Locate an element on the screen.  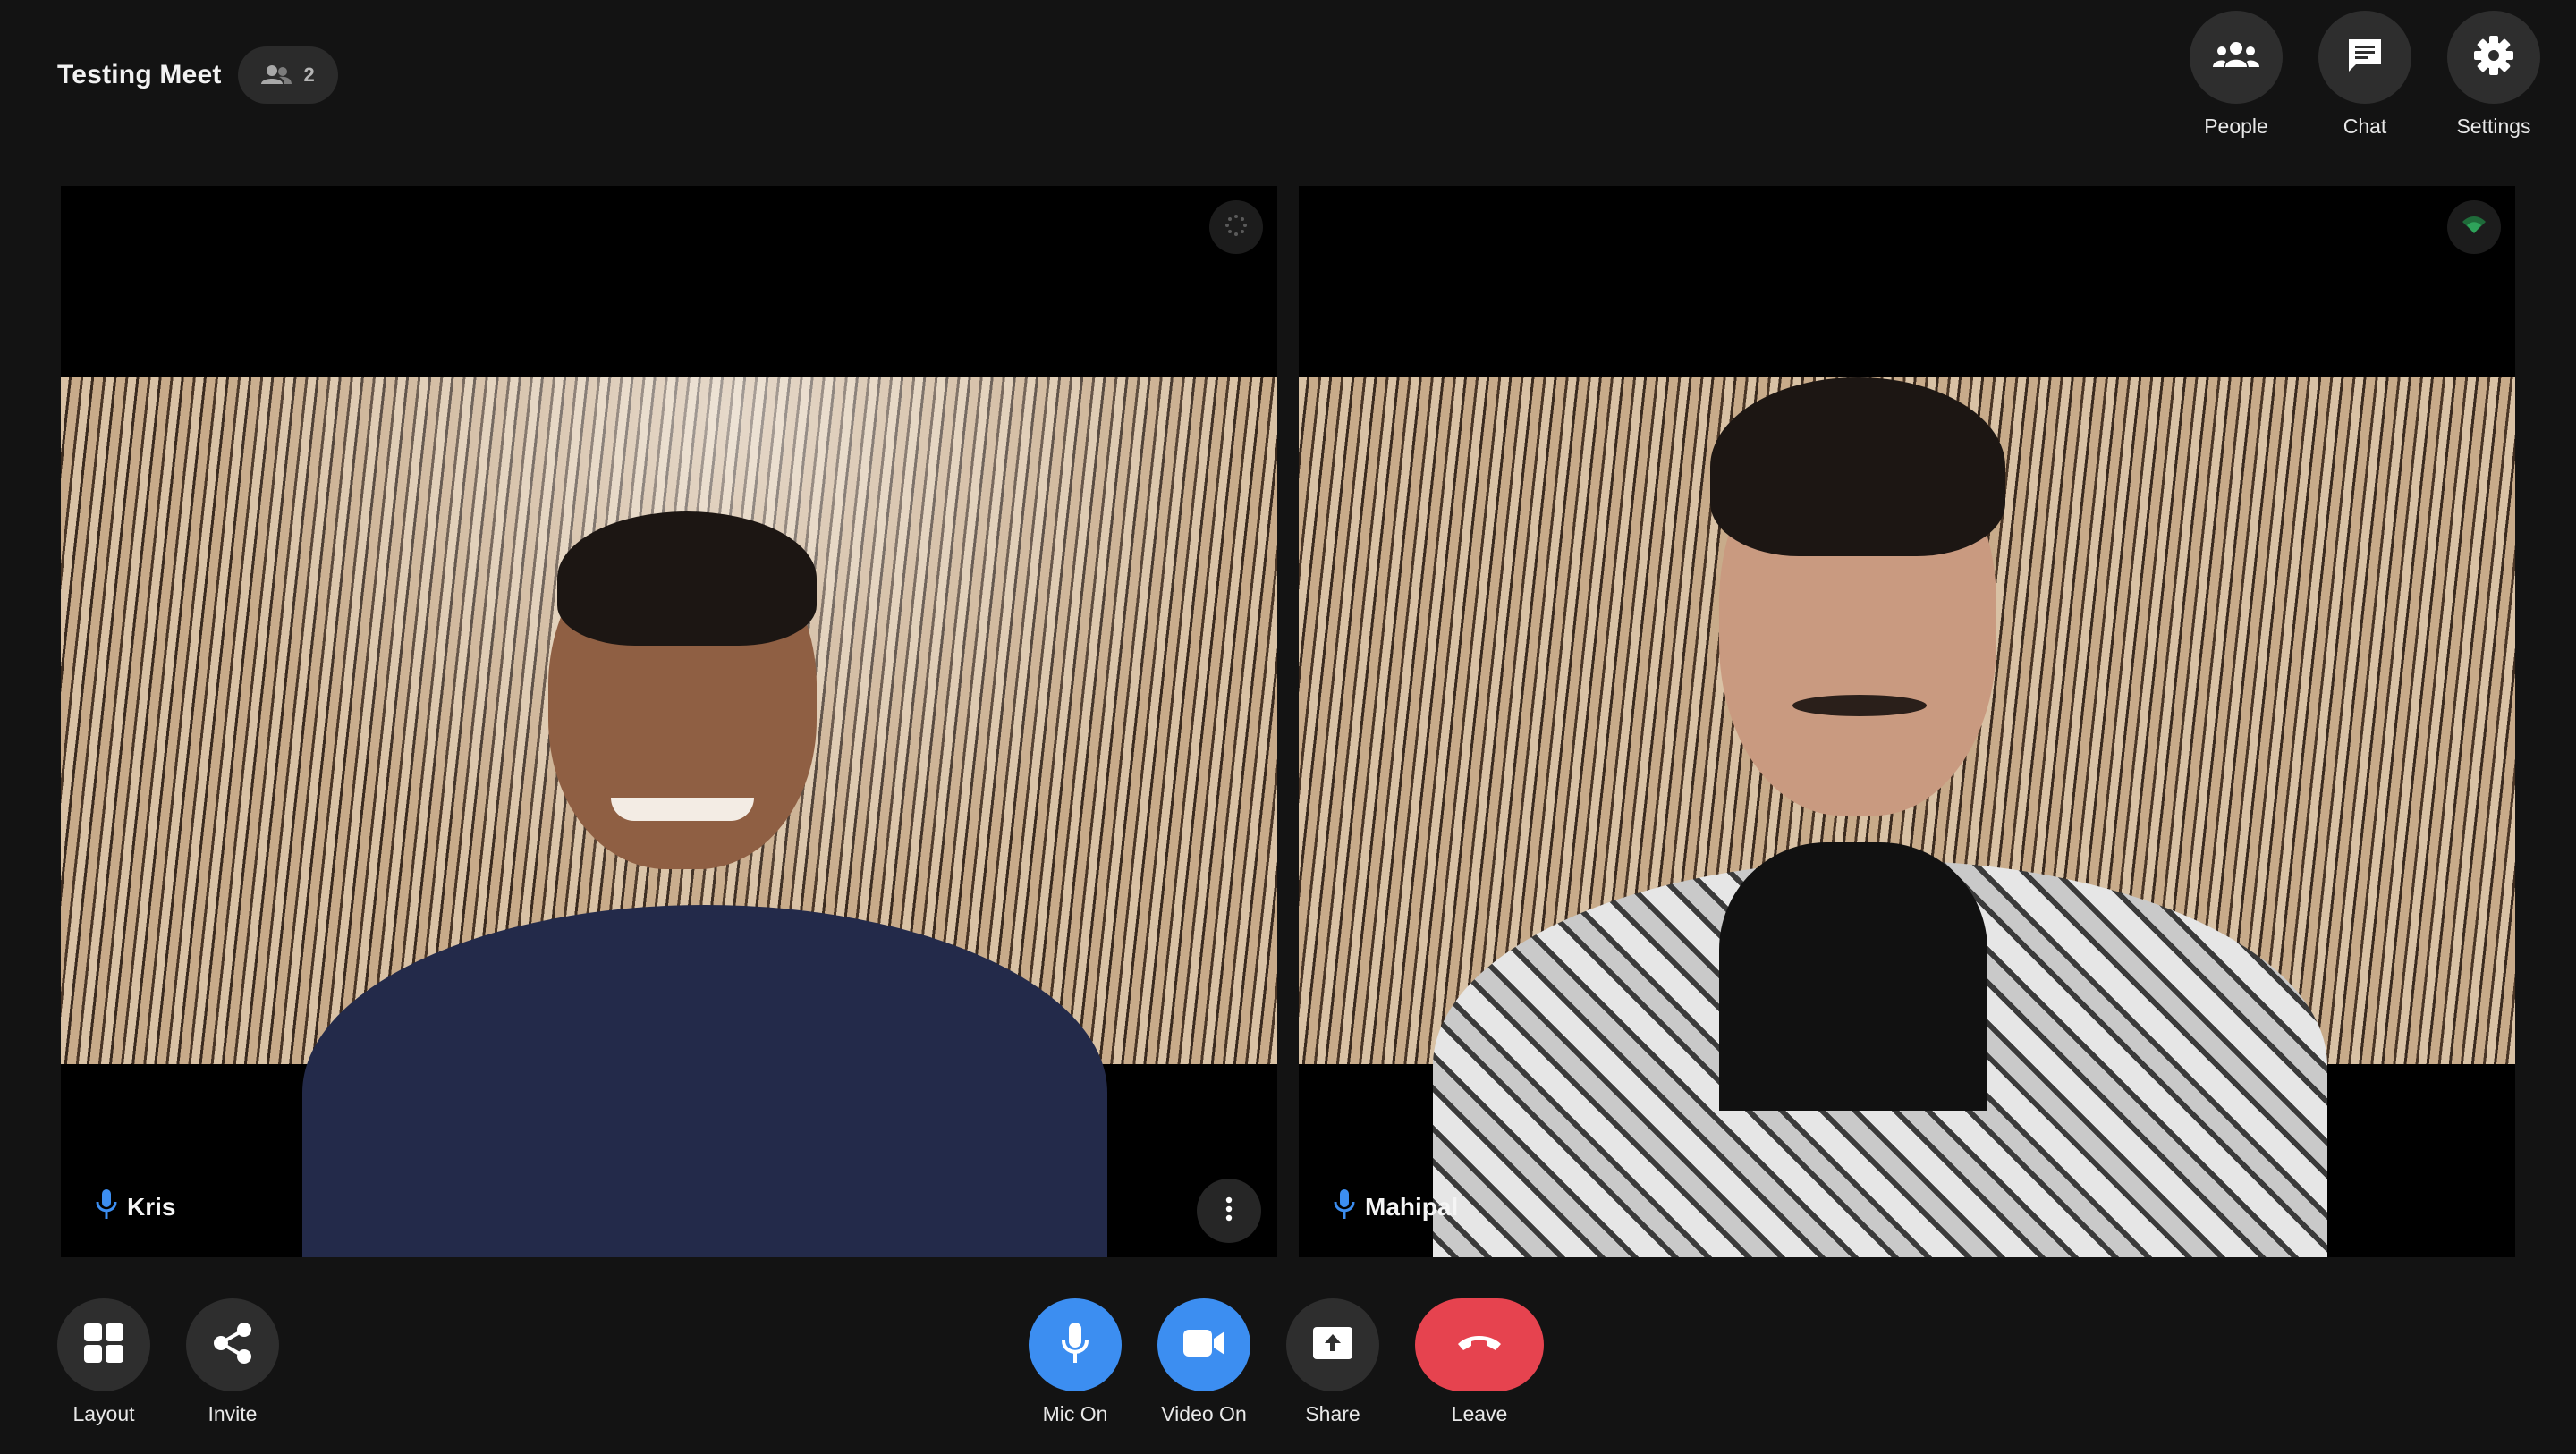
settings-button: Settings is located at coordinates (2493, 75).